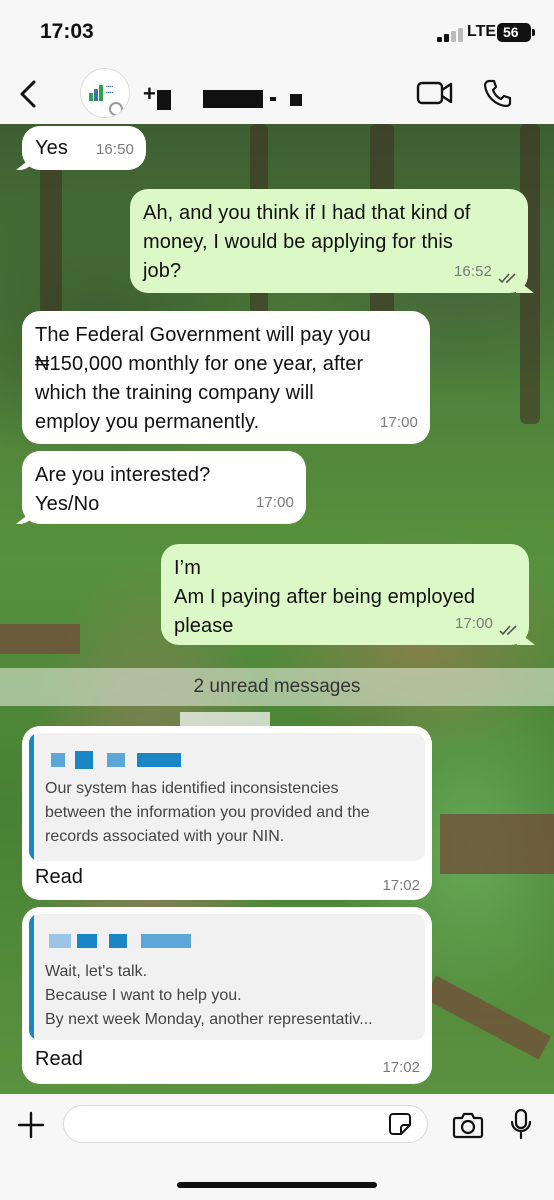  I want to click on contact-name: +, so click(149, 94).